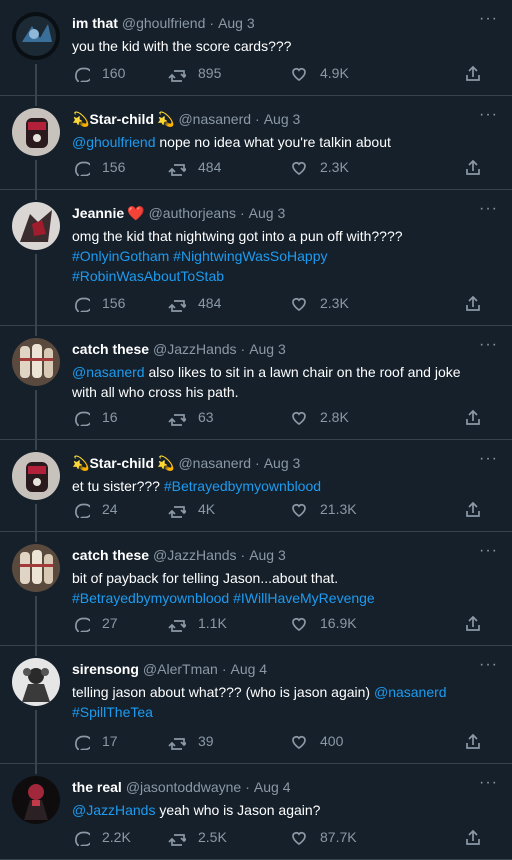 This screenshot has width=512, height=860. I want to click on like-button: 16.9K, so click(348, 623).